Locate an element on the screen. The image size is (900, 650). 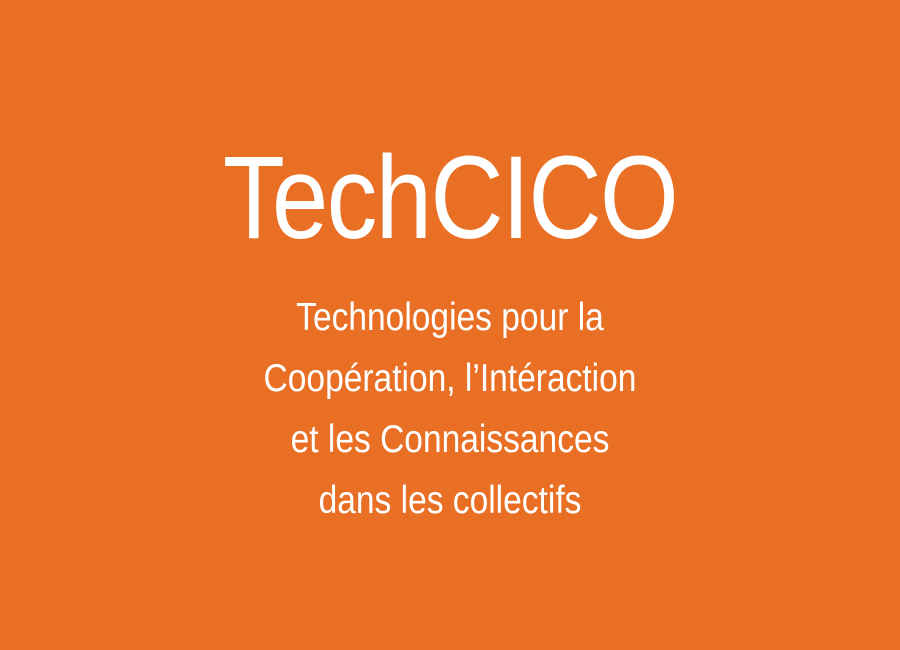
subtitle-line-3: et les Connaissances is located at coordinates (450, 439).